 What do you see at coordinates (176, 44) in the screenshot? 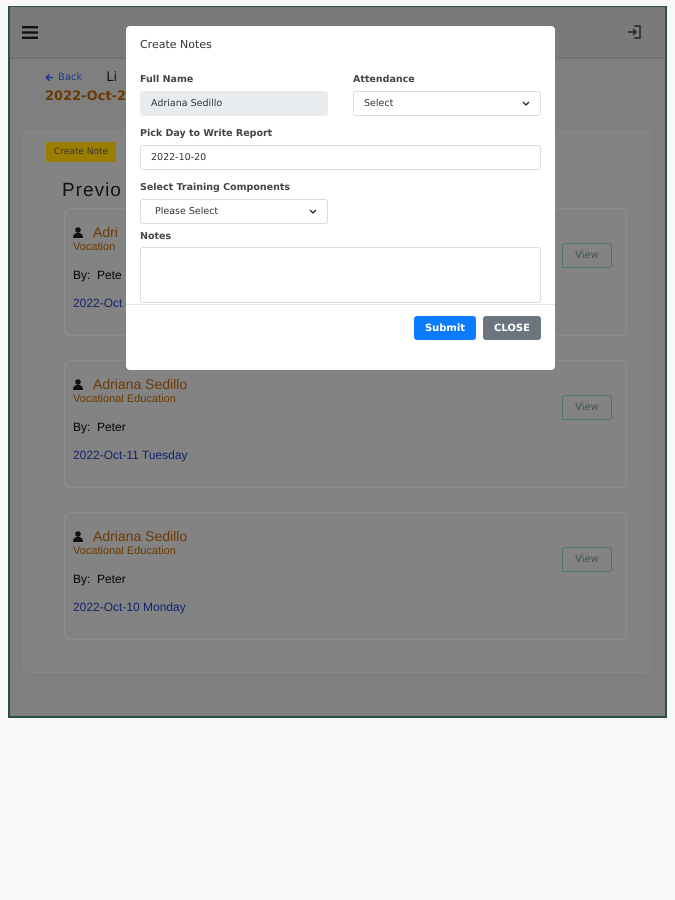
I see `dialog-title: Create Notes` at bounding box center [176, 44].